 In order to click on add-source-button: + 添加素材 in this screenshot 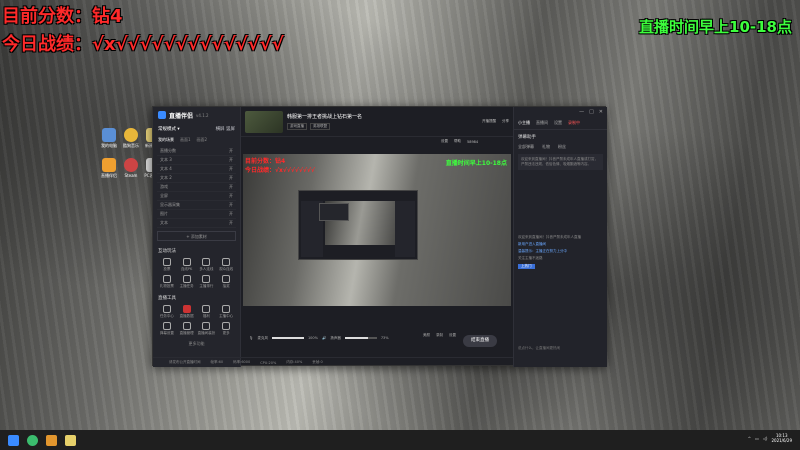, I will do `click(196, 236)`.